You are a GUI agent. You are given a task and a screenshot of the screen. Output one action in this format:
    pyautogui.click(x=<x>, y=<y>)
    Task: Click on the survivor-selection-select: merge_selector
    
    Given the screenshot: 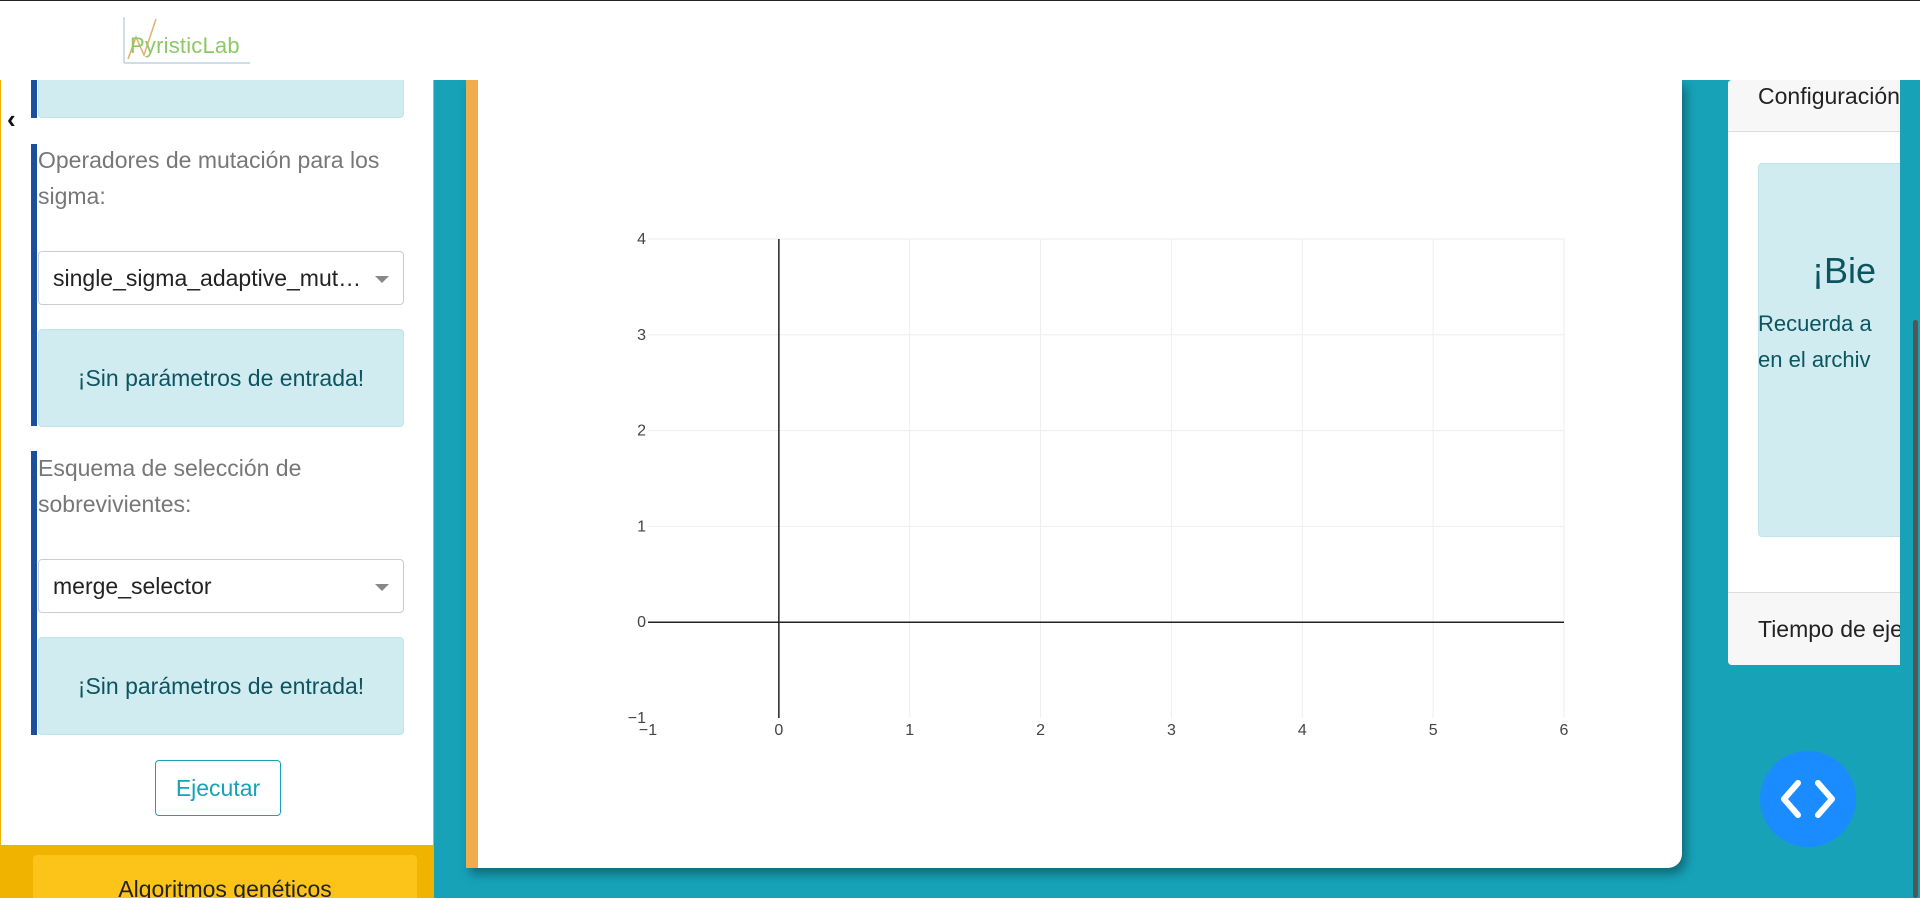 What is the action you would take?
    pyautogui.click(x=221, y=586)
    